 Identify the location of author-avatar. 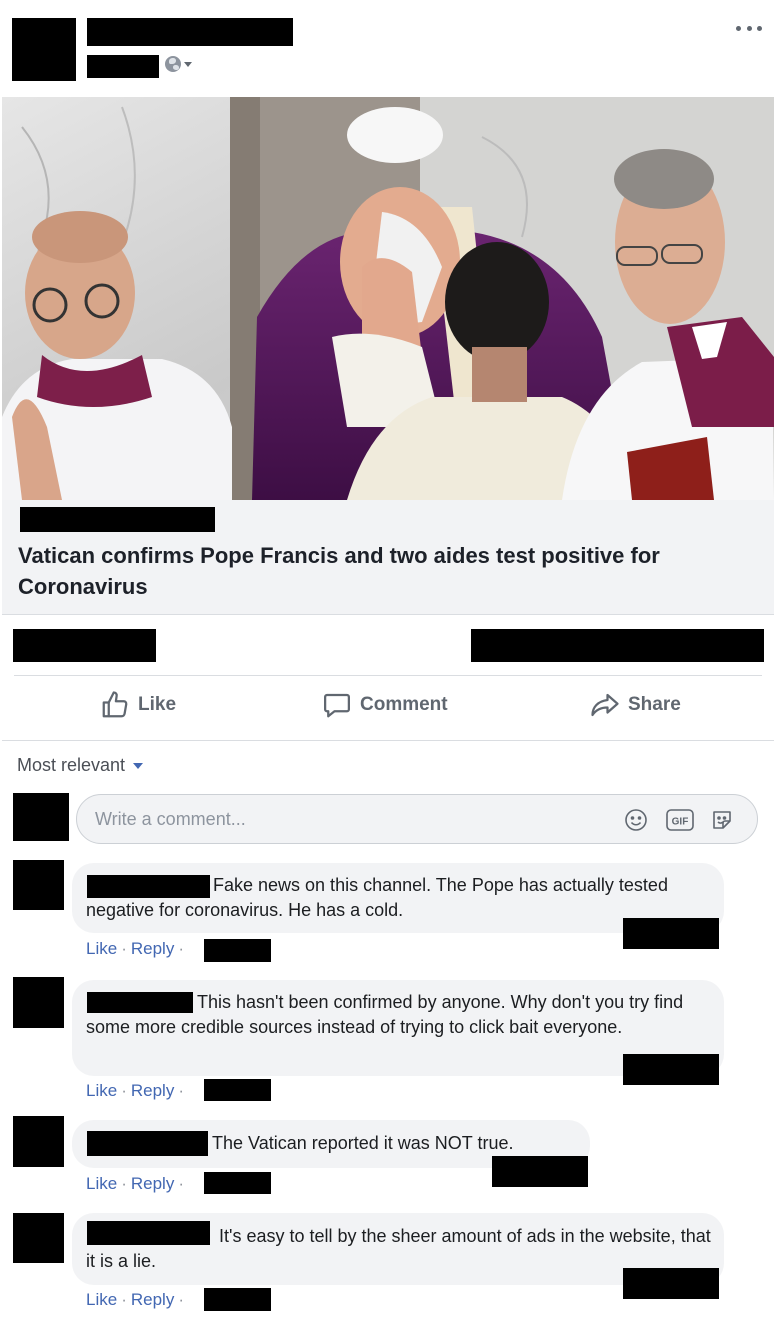
(44, 49).